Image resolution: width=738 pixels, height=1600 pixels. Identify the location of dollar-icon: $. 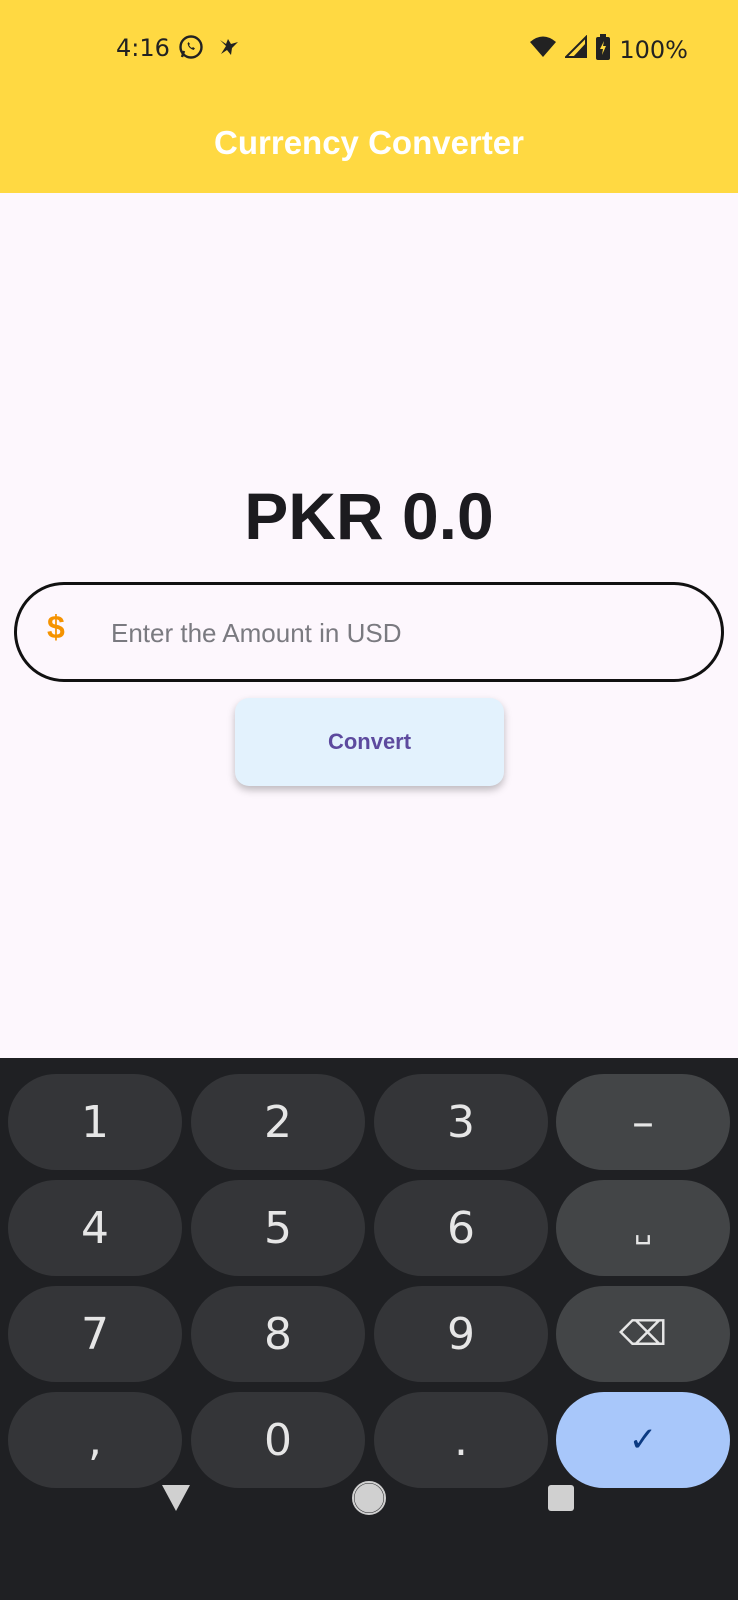
(56, 627).